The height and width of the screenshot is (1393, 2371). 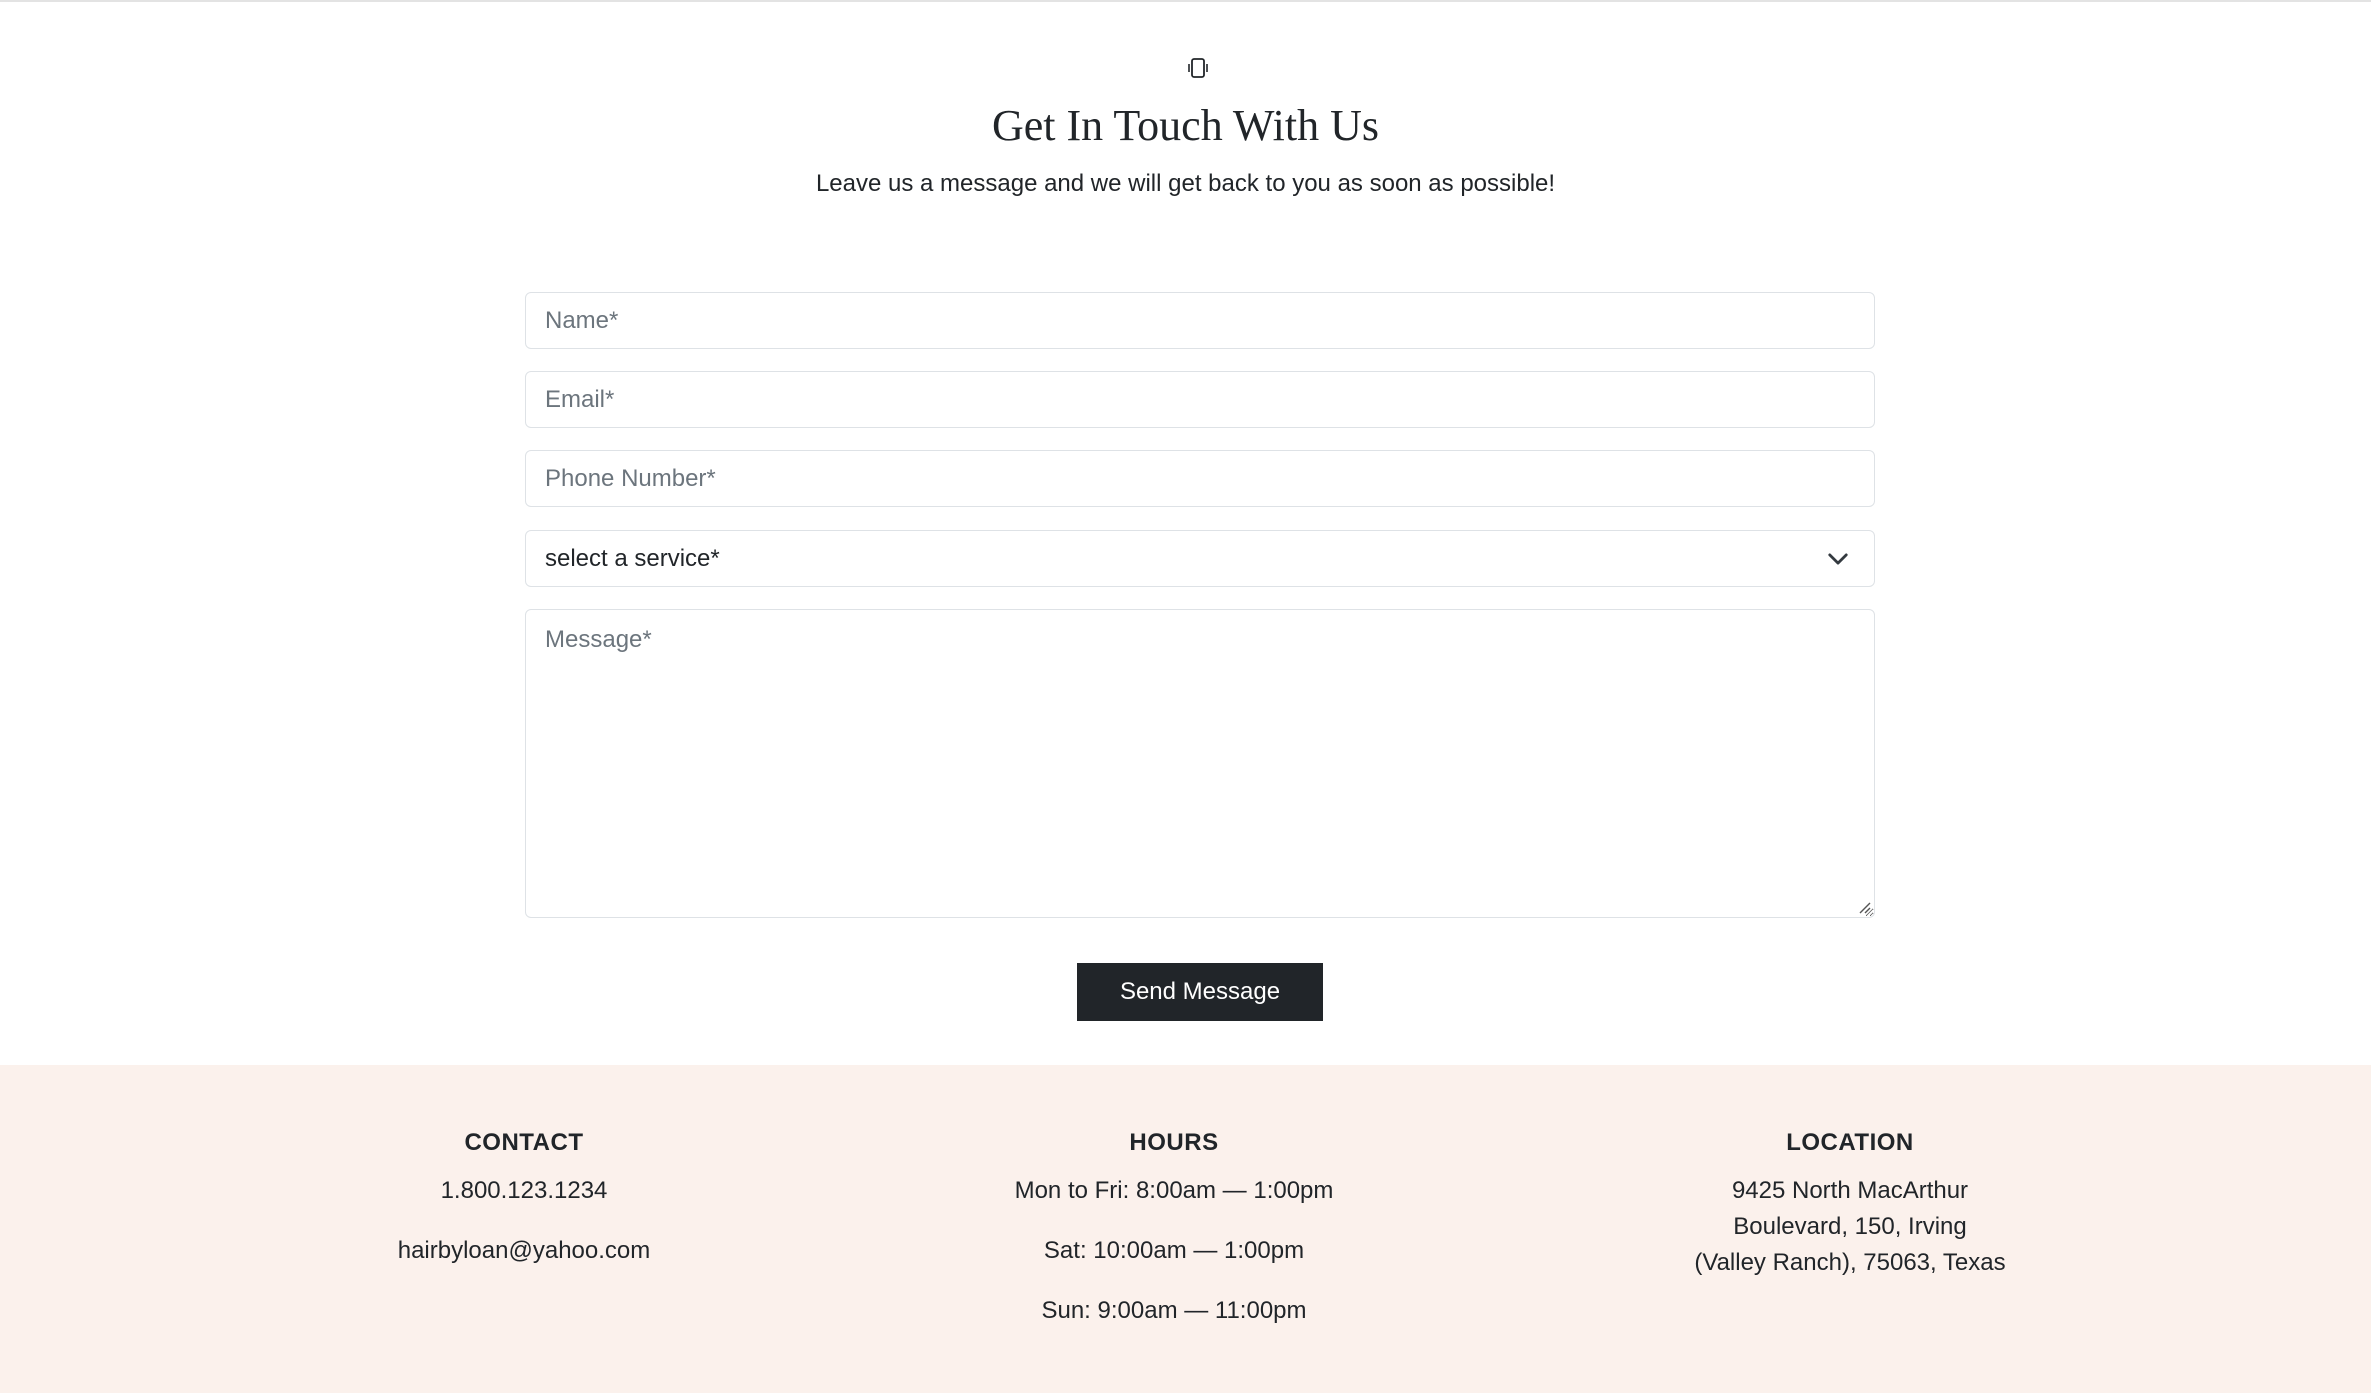 I want to click on resize-handle-icon, so click(x=1864, y=907).